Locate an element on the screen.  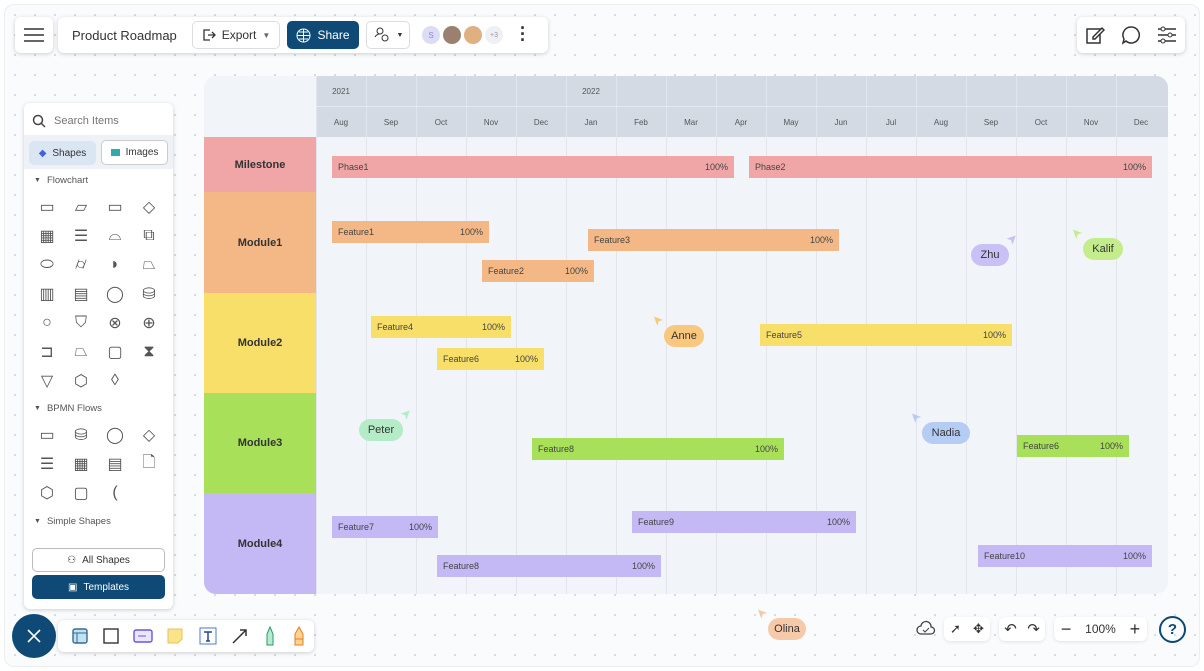
bpmn-shape-icon: ▭ is located at coordinates (47, 435).